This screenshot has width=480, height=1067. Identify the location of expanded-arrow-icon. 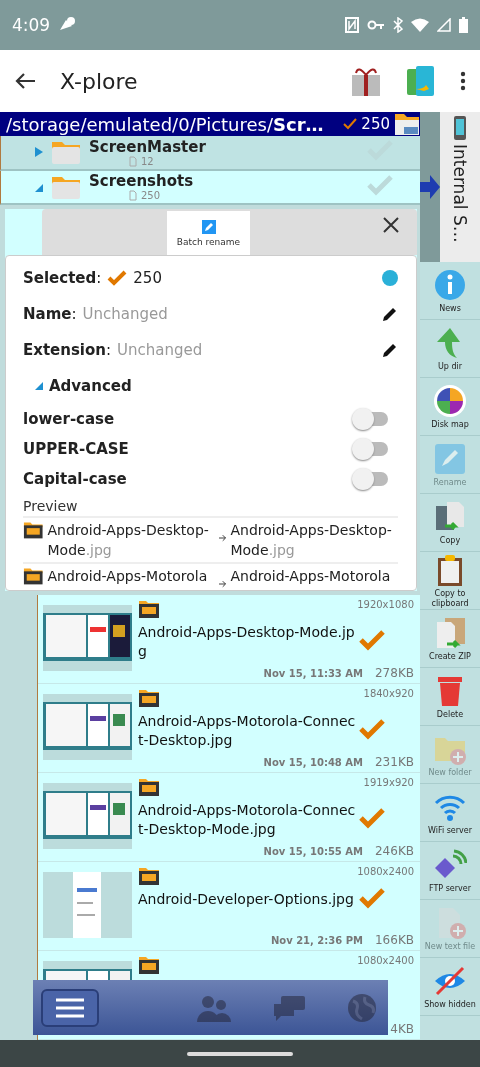
(39, 386).